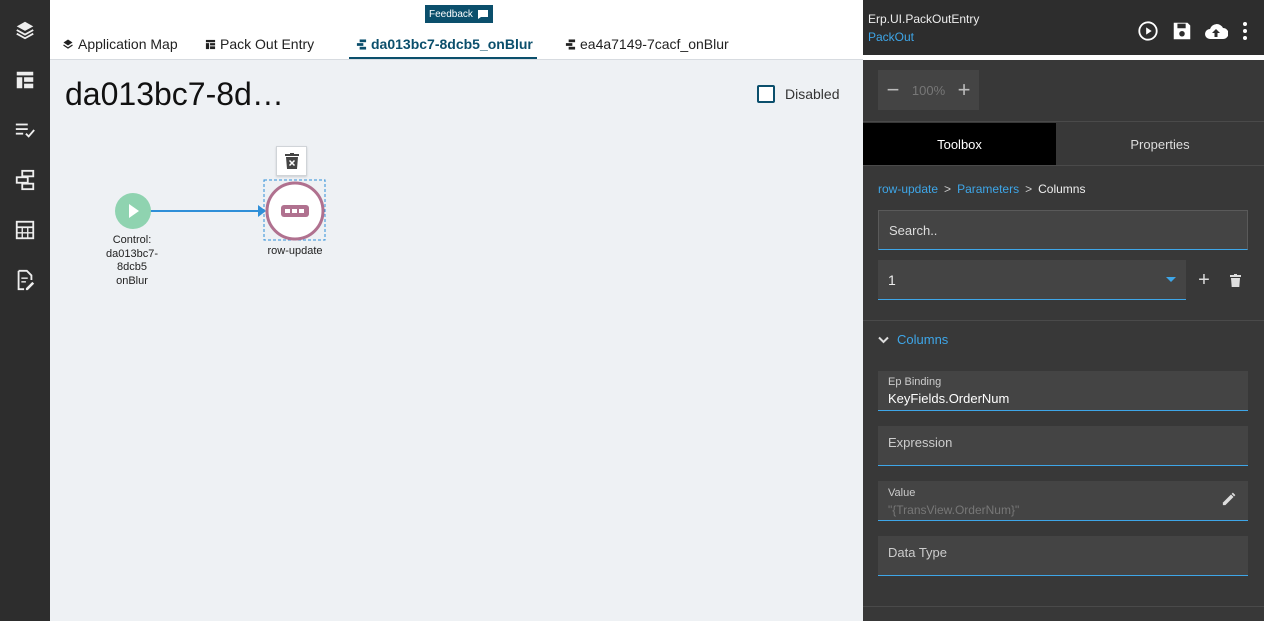 This screenshot has height=621, width=1264. I want to click on feedback-button: Feedback, so click(459, 14).